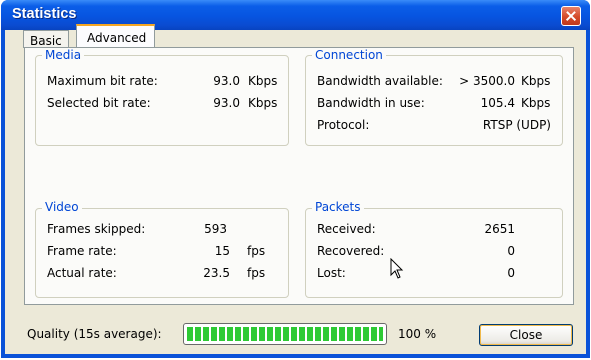 This screenshot has height=360, width=591. I want to click on protocol-value: RTSP (UDP), so click(516, 125).